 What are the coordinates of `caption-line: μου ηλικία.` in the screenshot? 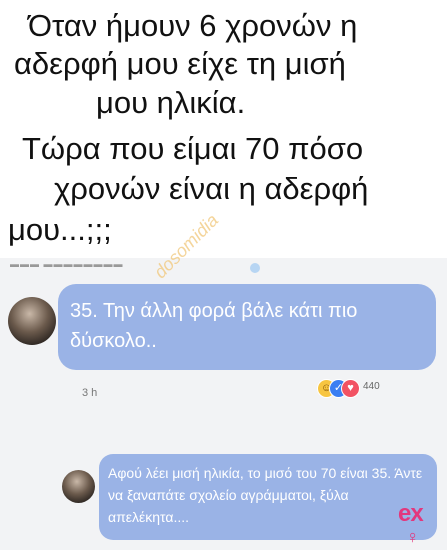 It's located at (171, 102).